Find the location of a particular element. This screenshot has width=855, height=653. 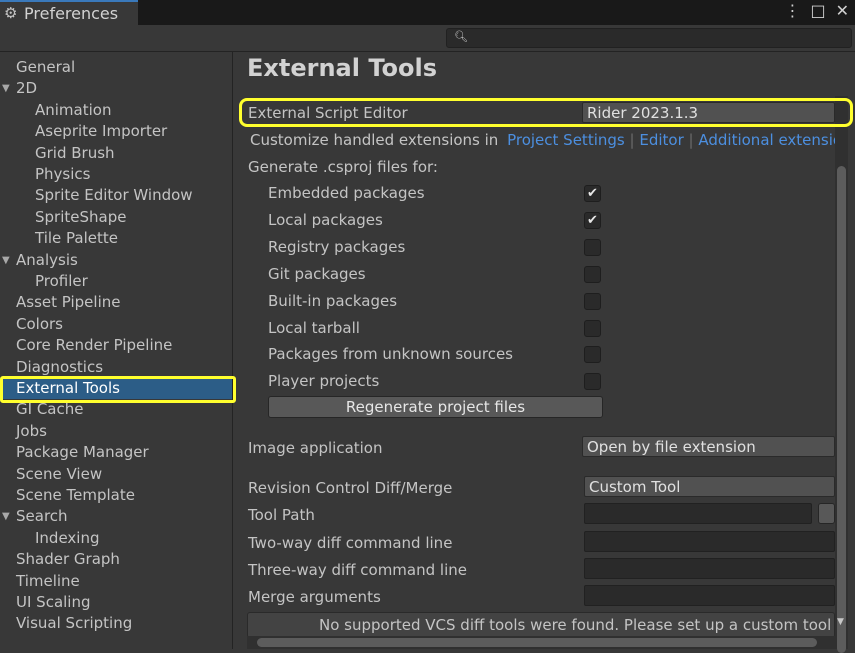

preferences-tab: ⚙ Preferences is located at coordinates (69, 12).